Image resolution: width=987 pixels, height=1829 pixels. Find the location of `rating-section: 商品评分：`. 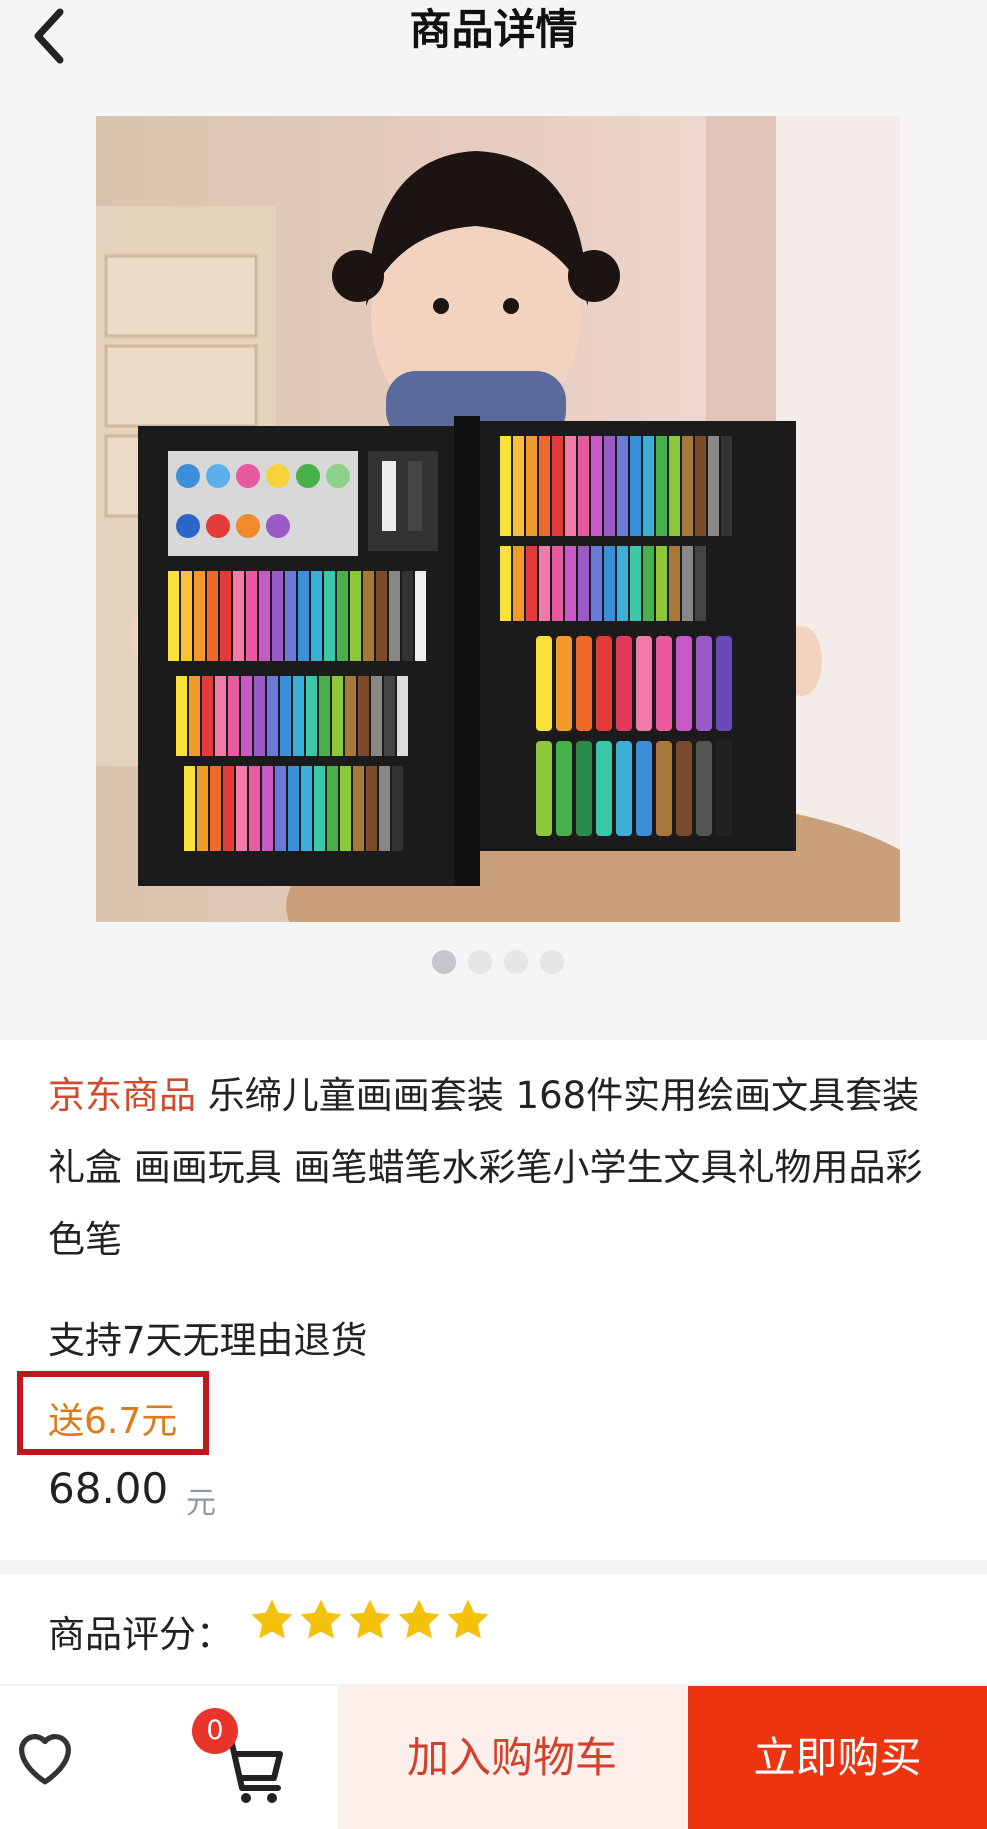

rating-section: 商品评分： is located at coordinates (493, 1629).